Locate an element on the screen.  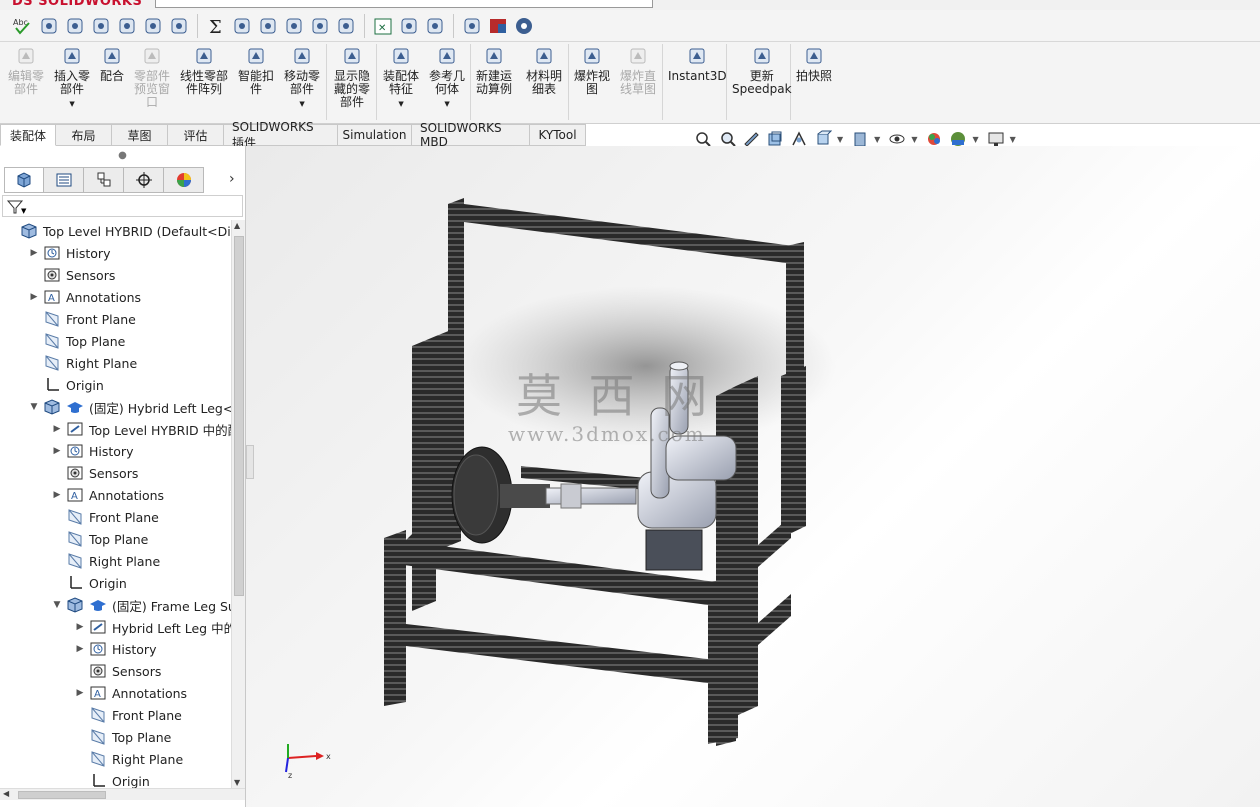
sum-icon: Σ is located at coordinates (216, 26).